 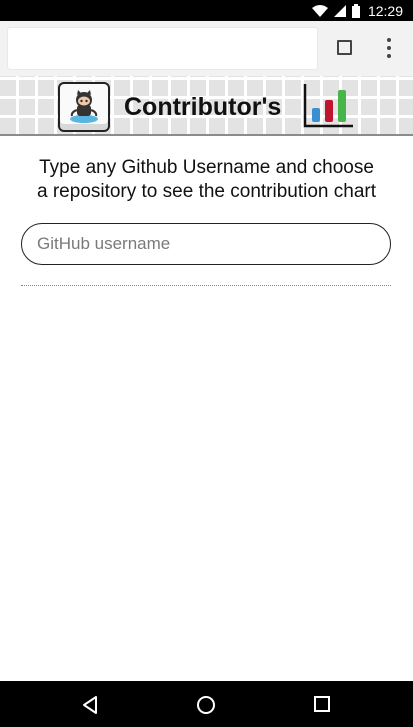 I want to click on site-title: Contributor's, so click(x=203, y=107).